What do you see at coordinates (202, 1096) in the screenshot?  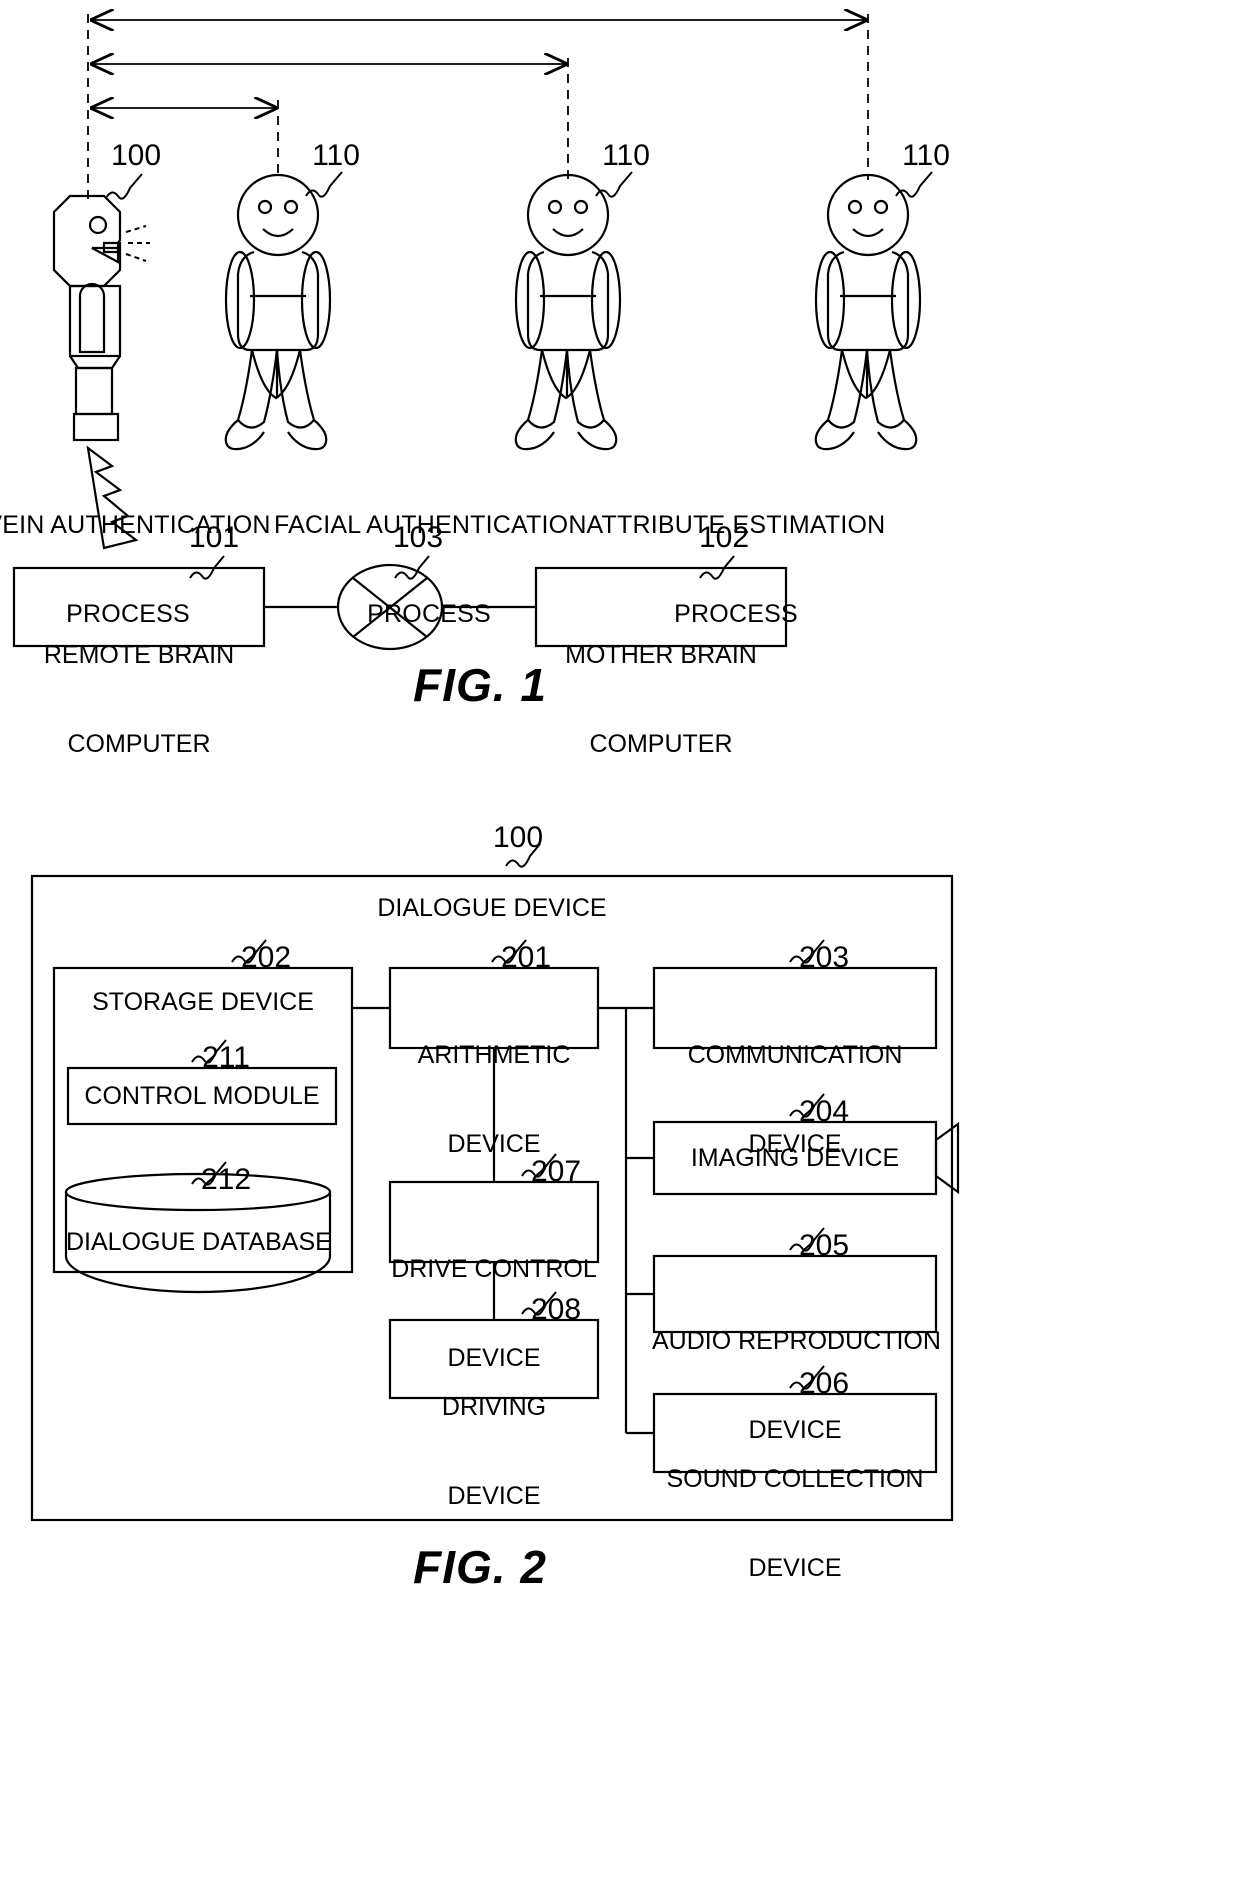 I see `block-control-module: CONTROL MODULE` at bounding box center [202, 1096].